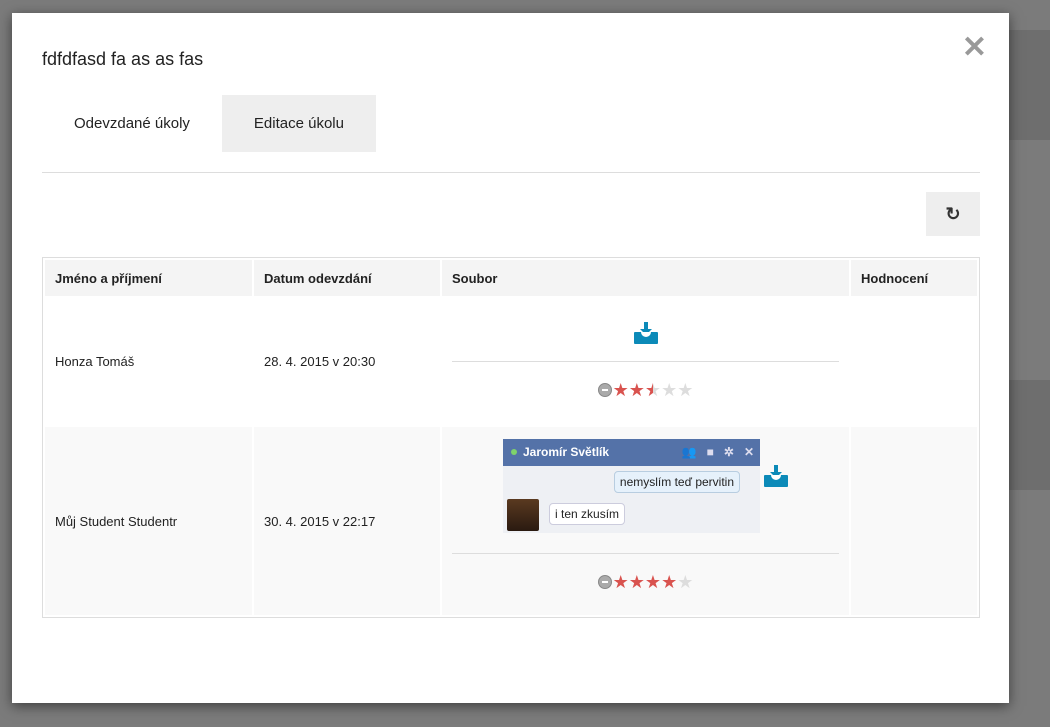 This screenshot has height=727, width=1050. What do you see at coordinates (728, 452) in the screenshot?
I see `gear-icon: ✲` at bounding box center [728, 452].